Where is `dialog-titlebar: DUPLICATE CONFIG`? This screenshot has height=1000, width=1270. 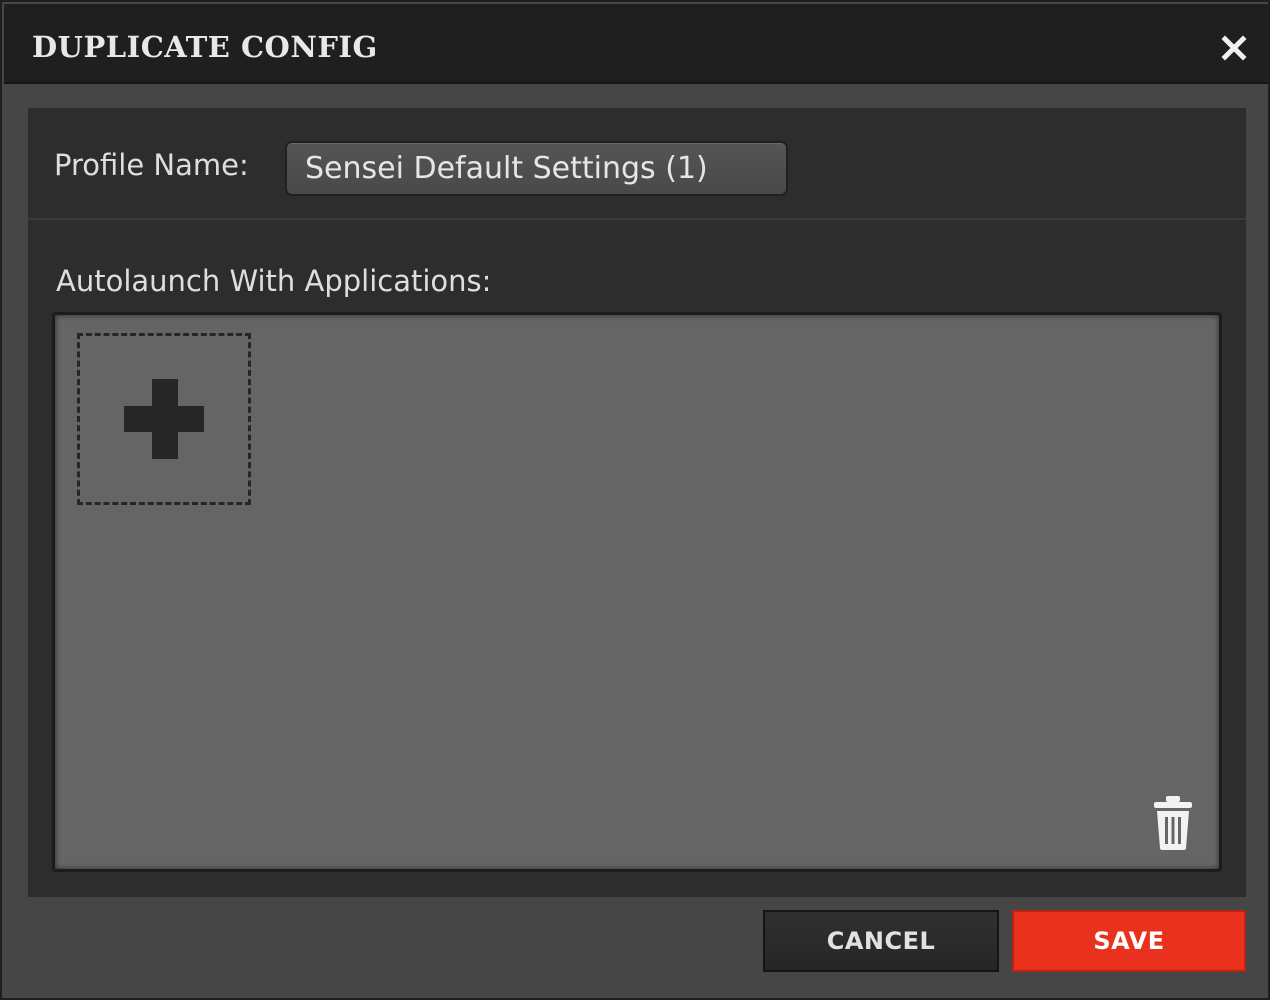 dialog-titlebar: DUPLICATE CONFIG is located at coordinates (636, 44).